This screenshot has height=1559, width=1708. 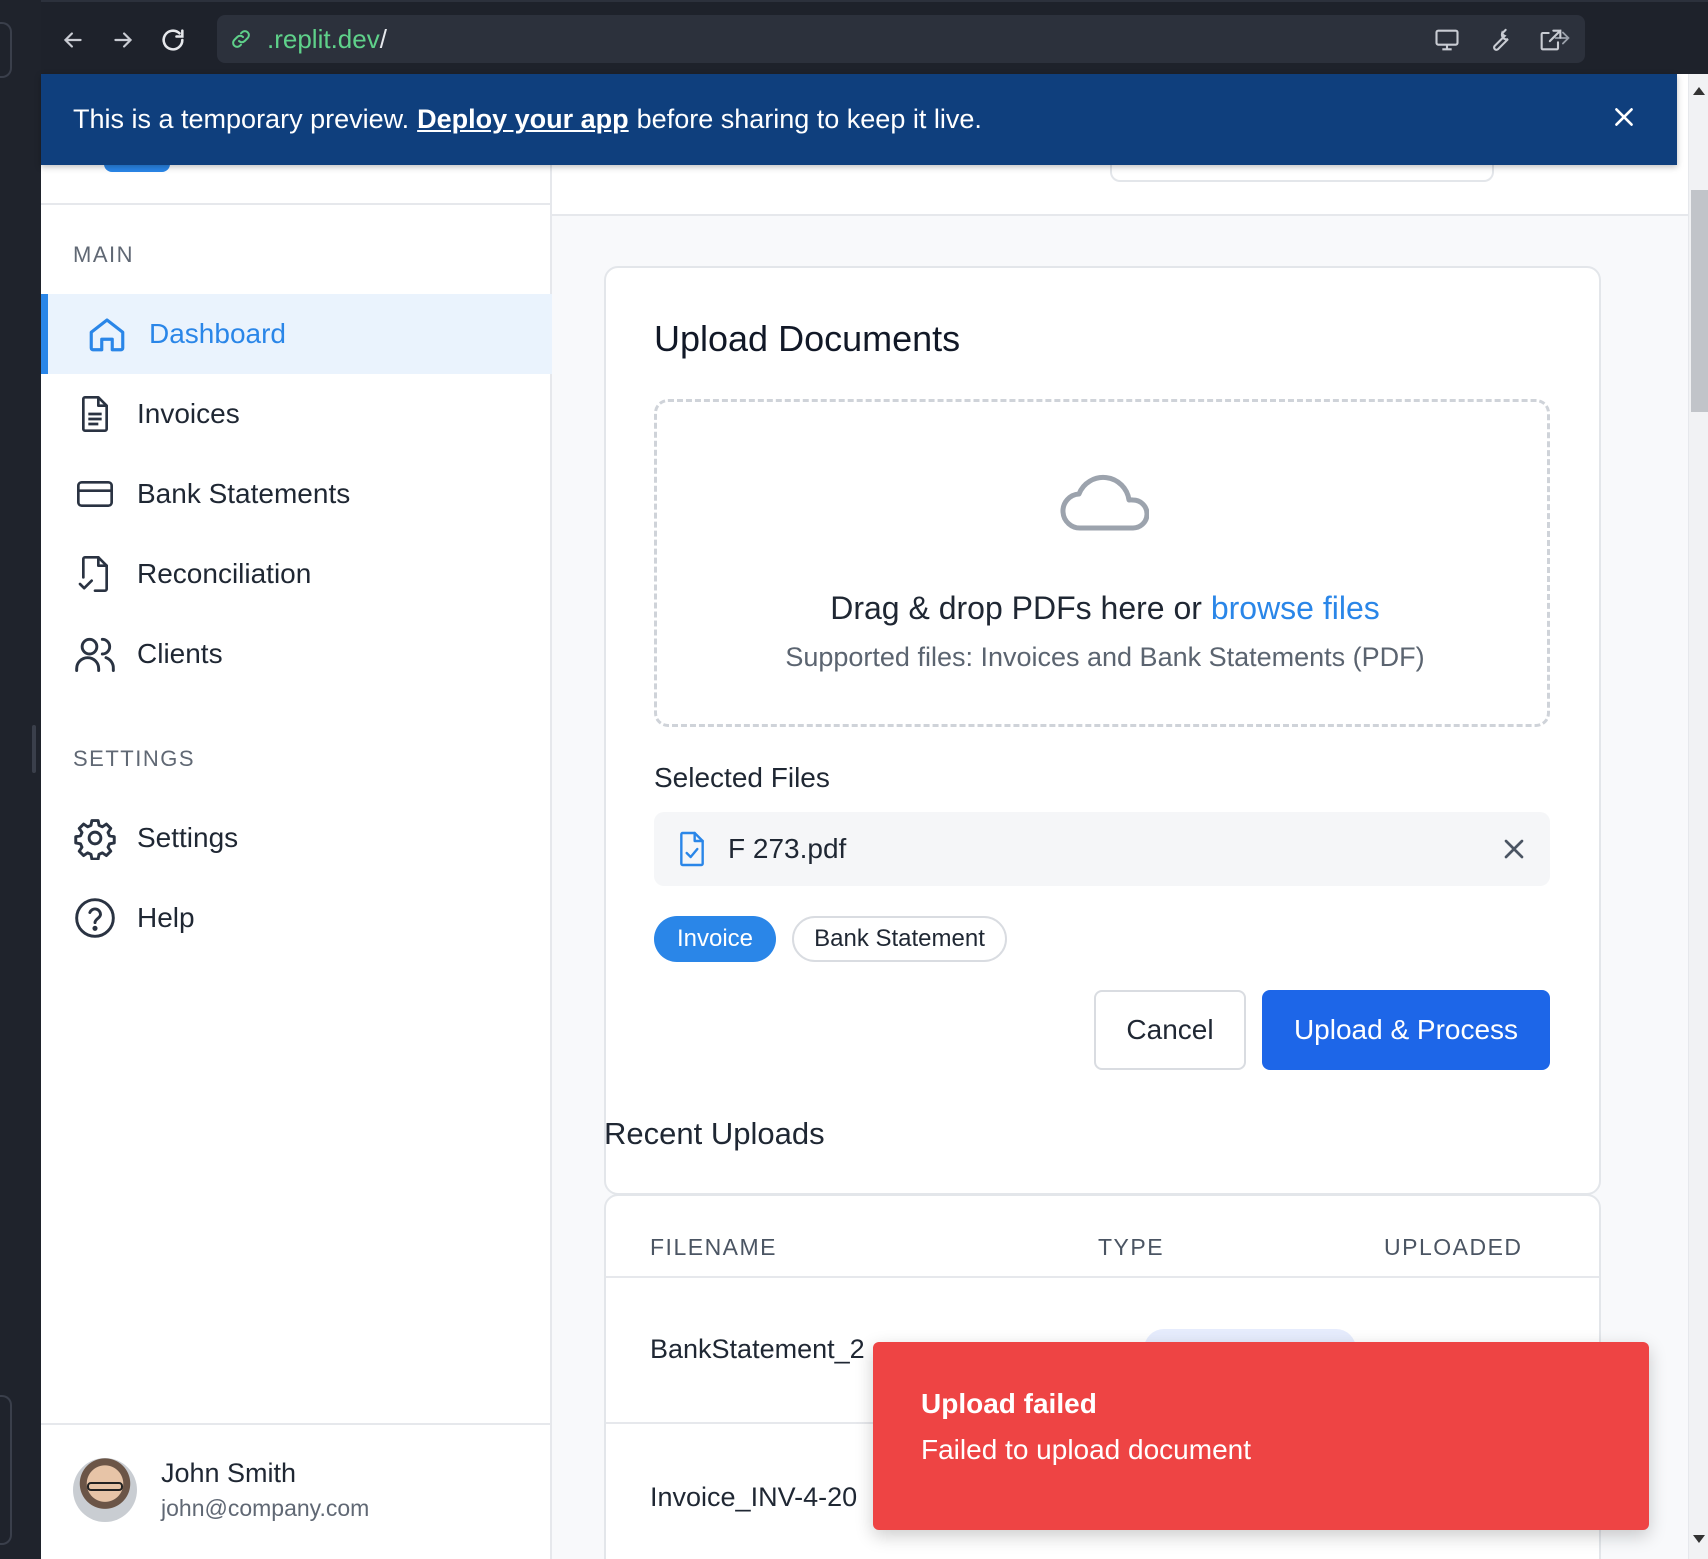 I want to click on upload-process-button: Upload & Process, so click(x=1406, y=1030).